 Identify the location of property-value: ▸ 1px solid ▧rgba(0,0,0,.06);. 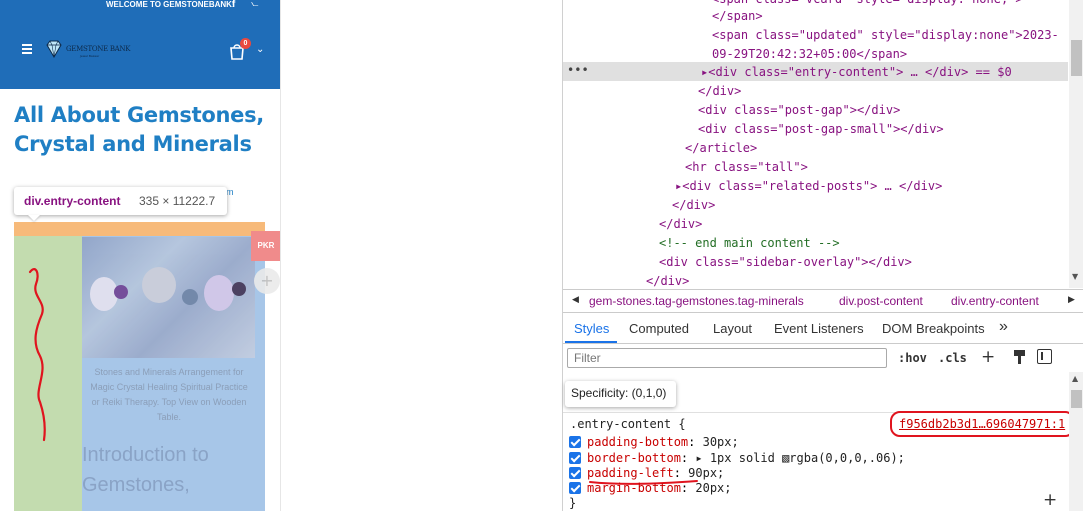
(800, 458).